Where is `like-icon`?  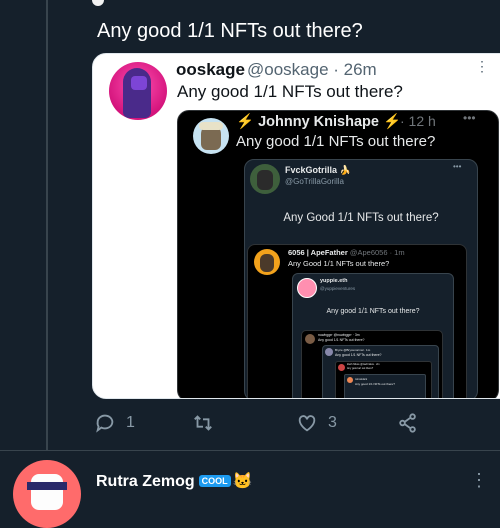
like-icon is located at coordinates (307, 423).